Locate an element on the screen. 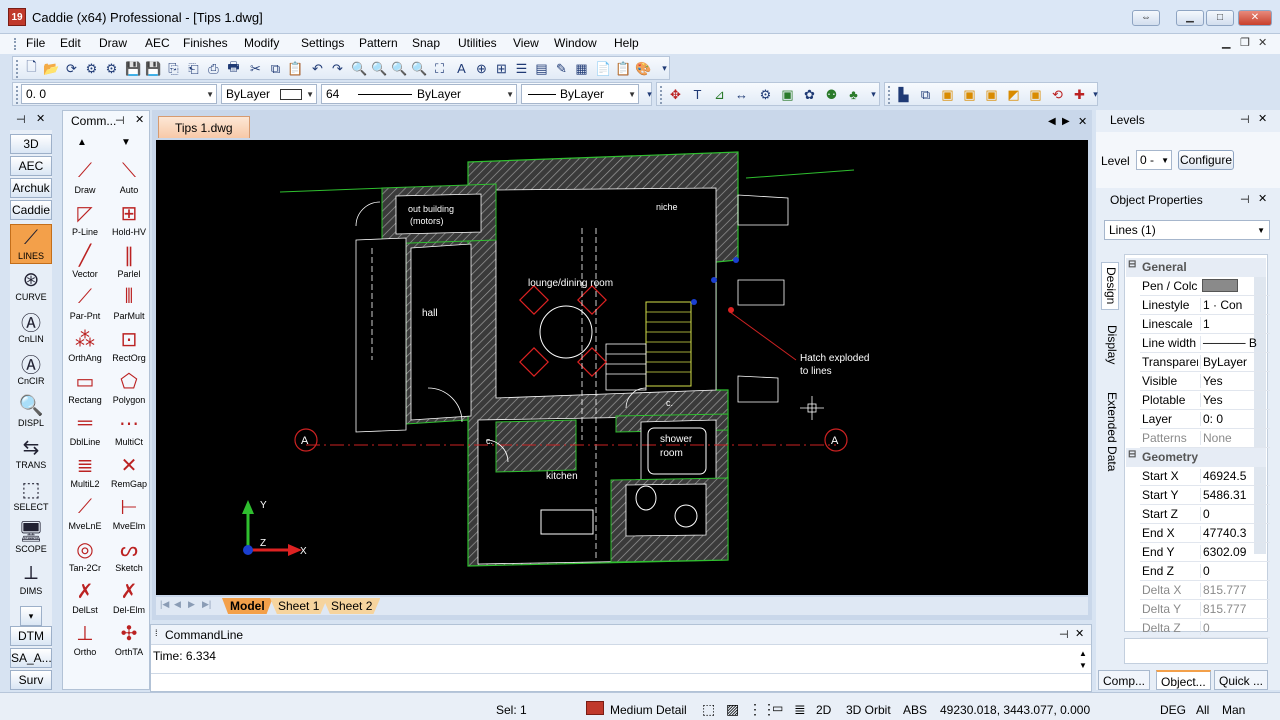 This screenshot has height=720, width=1280. tool-orthta: ✣ OrthTA is located at coordinates (129, 638).